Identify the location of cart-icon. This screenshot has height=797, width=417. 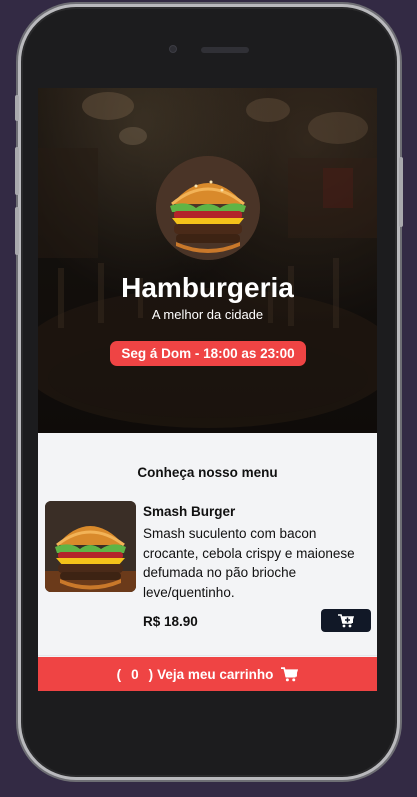
(290, 673).